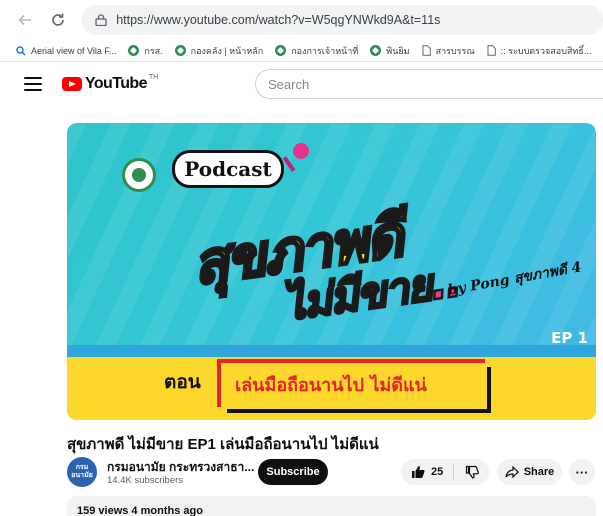 This screenshot has width=603, height=516. What do you see at coordinates (569, 338) in the screenshot?
I see `episode-badge: EP 1` at bounding box center [569, 338].